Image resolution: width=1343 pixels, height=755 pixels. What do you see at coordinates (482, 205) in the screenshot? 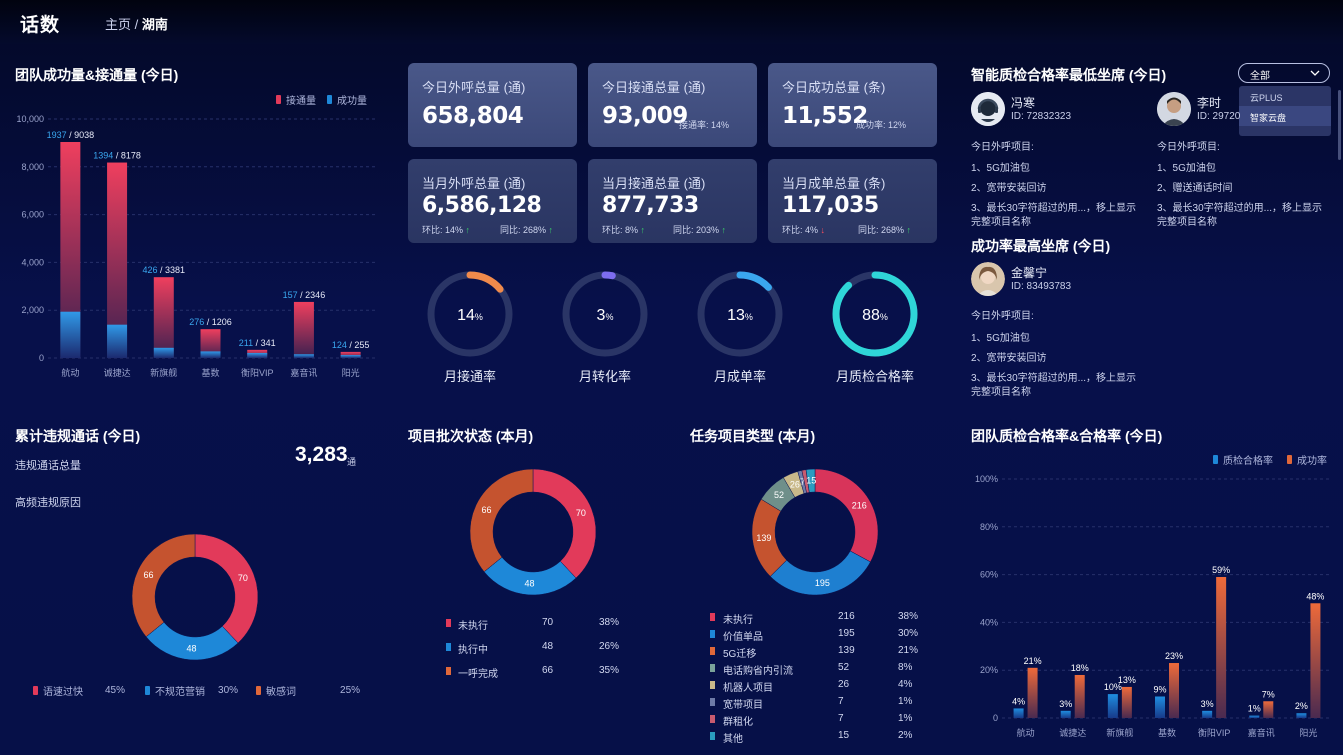
I see `stat-value: 6,586,128` at bounding box center [482, 205].